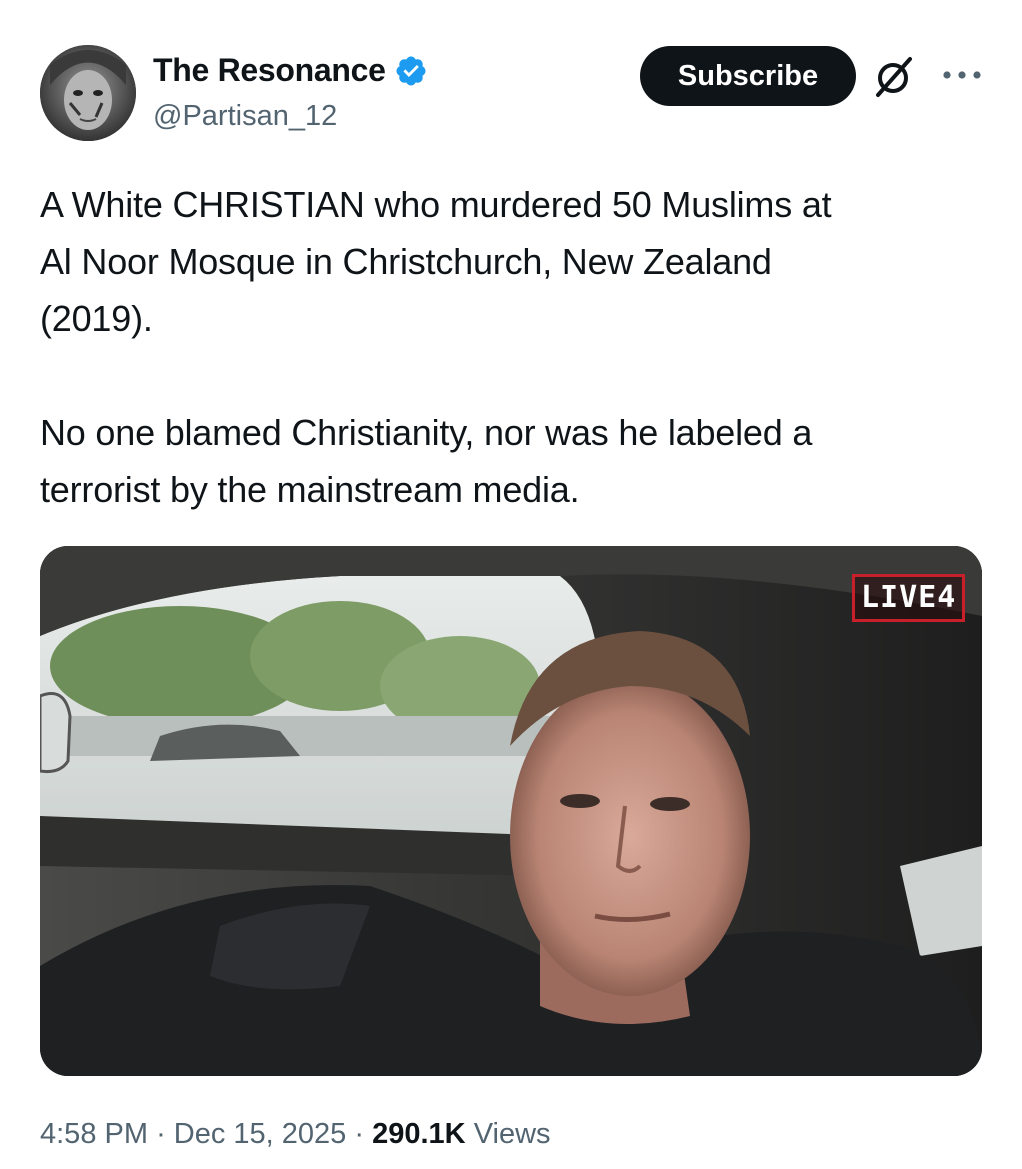 The width and height of the screenshot is (1022, 1169). Describe the element at coordinates (962, 75) in the screenshot. I see `more-options-icon` at that location.